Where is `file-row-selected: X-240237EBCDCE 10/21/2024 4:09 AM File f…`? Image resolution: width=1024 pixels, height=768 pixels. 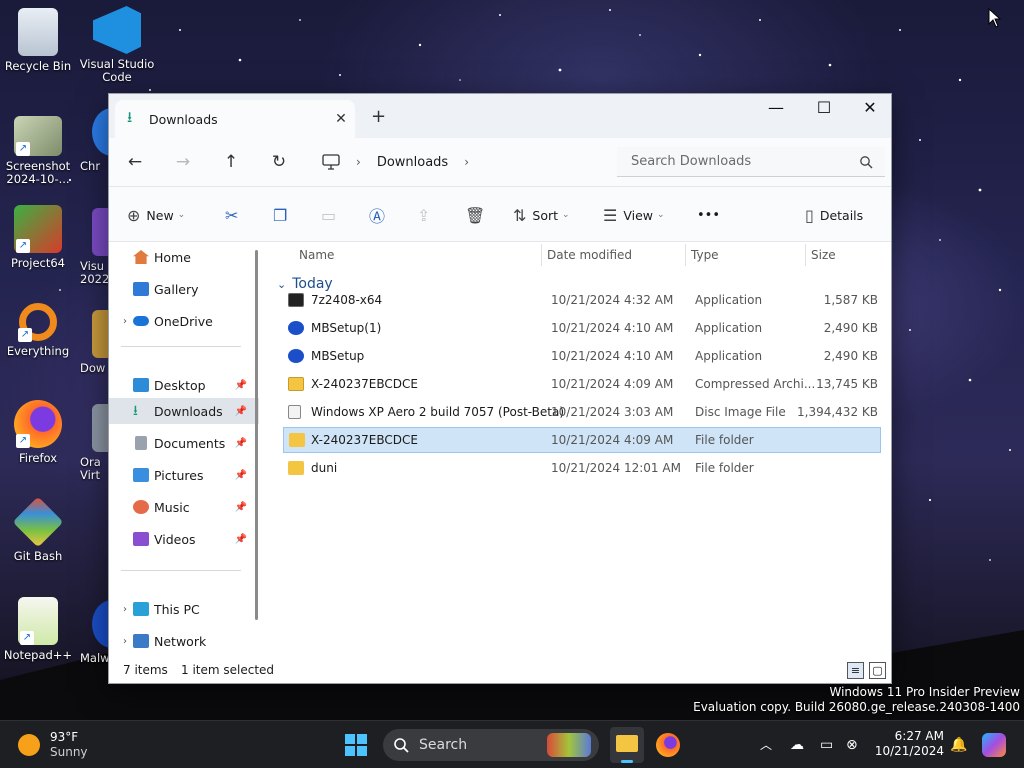
file-row-selected: X-240237EBCDCE 10/21/2024 4:09 AM File f… is located at coordinates (582, 440).